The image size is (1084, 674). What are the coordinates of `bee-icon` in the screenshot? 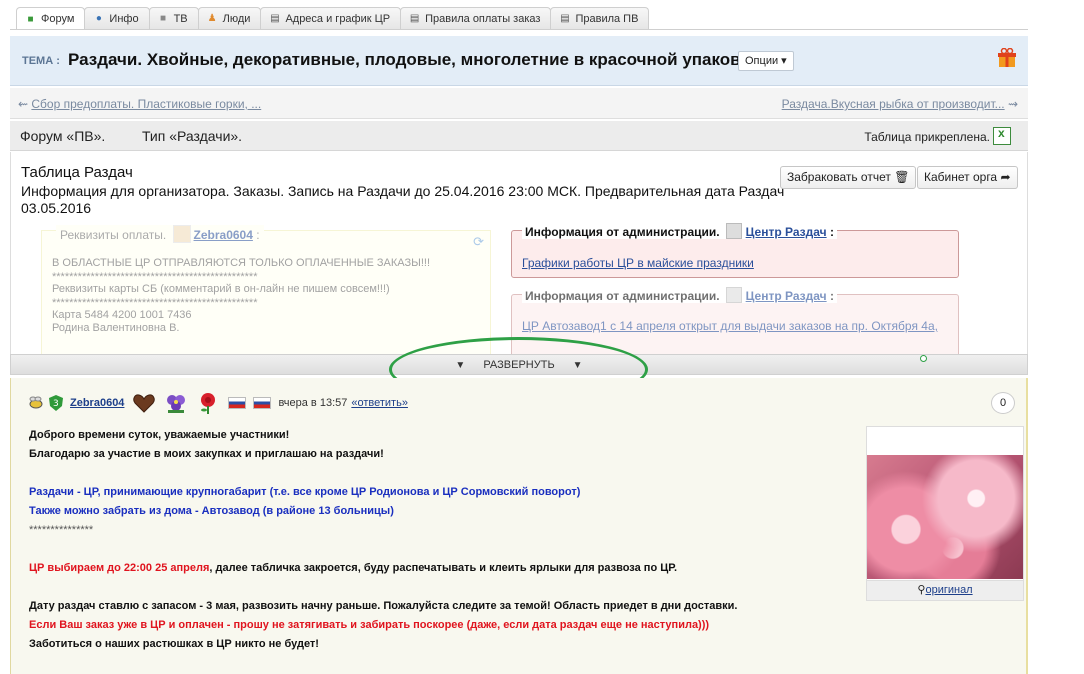 It's located at (36, 402).